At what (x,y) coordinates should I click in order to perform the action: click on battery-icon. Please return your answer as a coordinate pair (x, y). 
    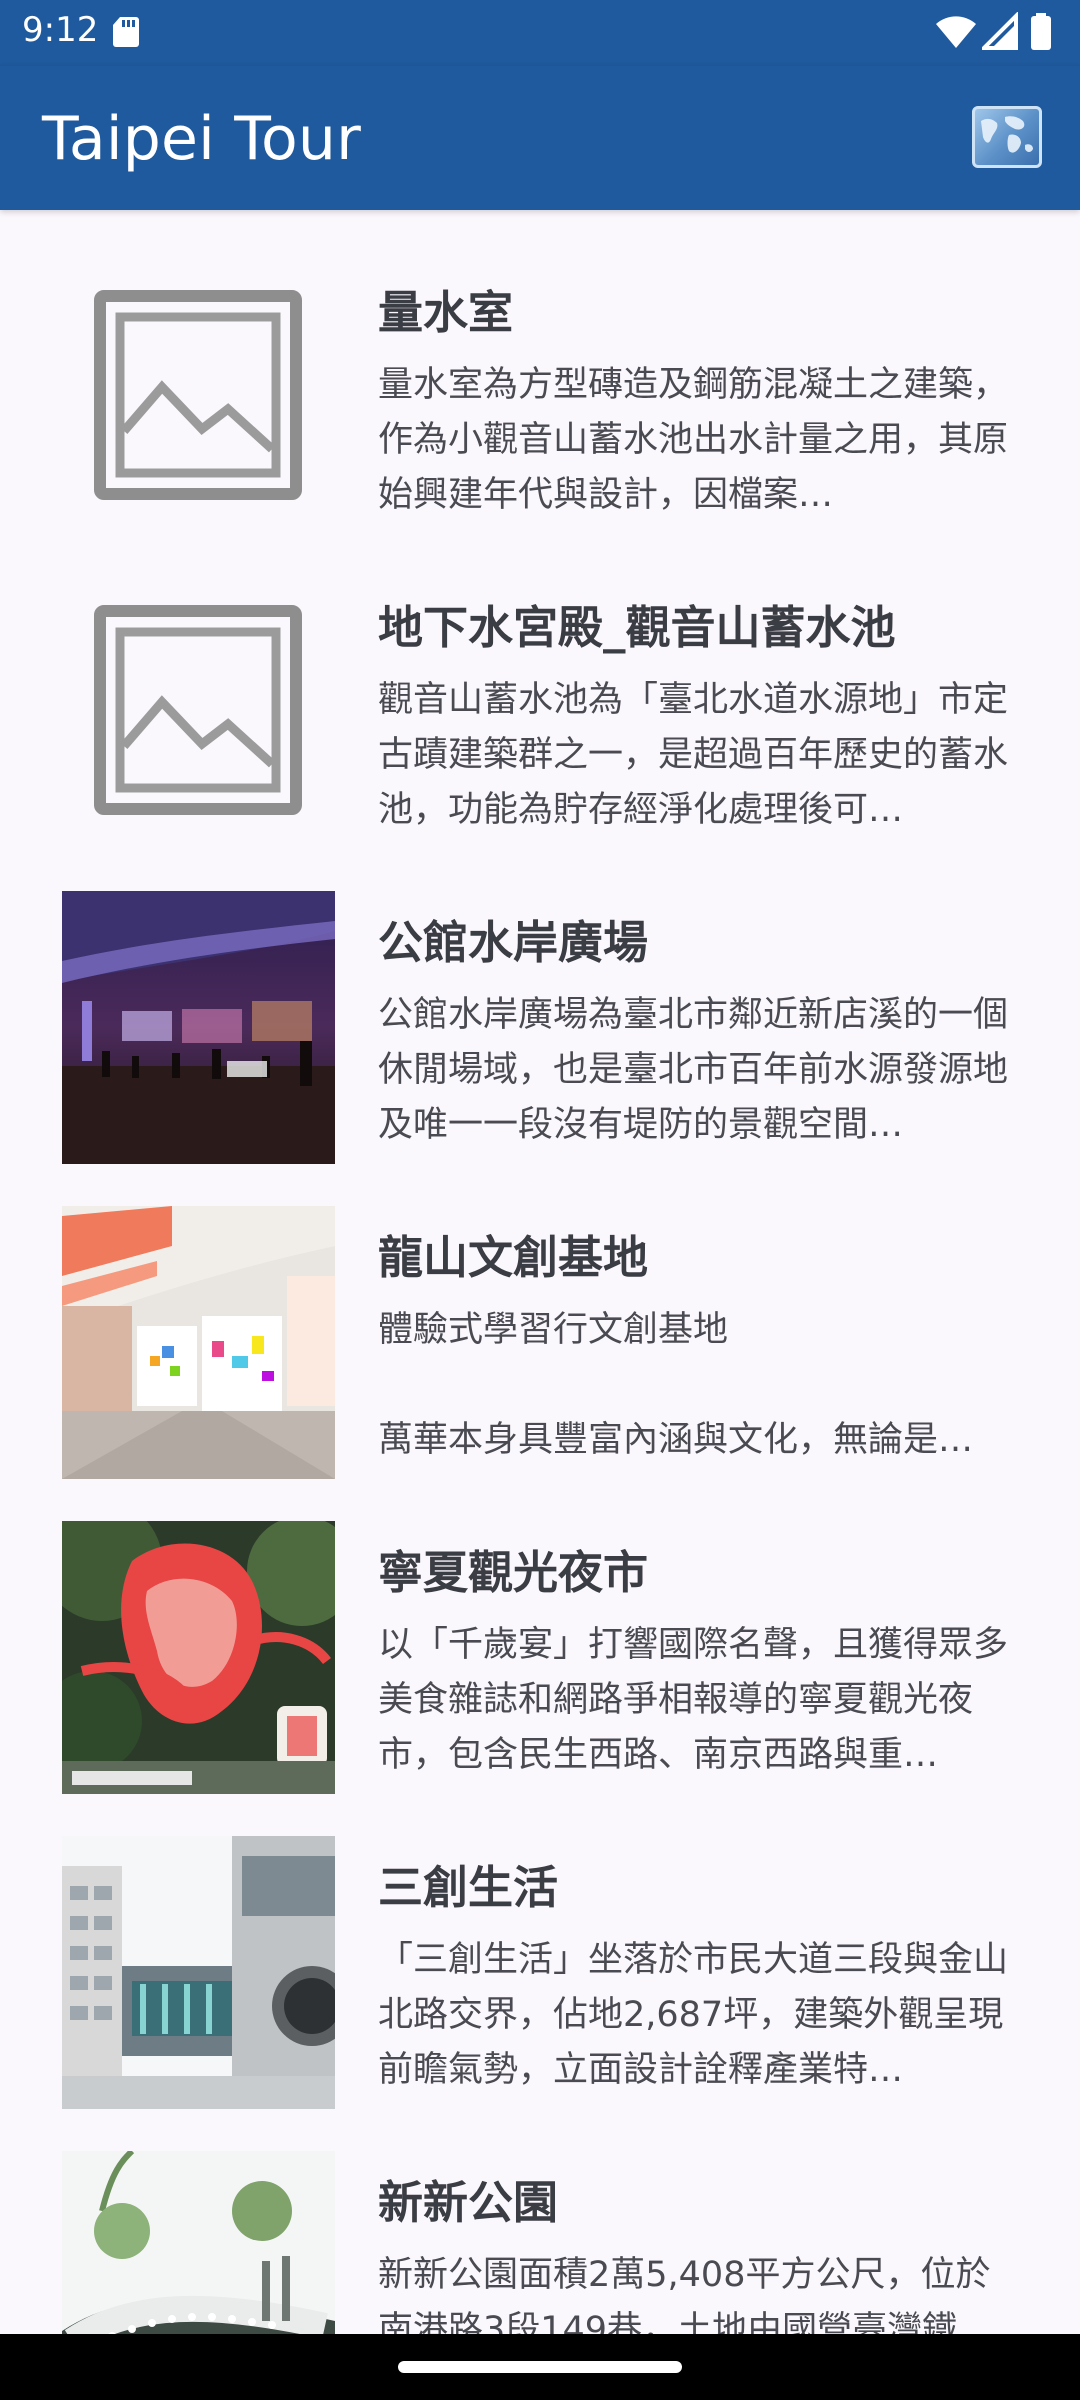
    Looking at the image, I should click on (1041, 31).